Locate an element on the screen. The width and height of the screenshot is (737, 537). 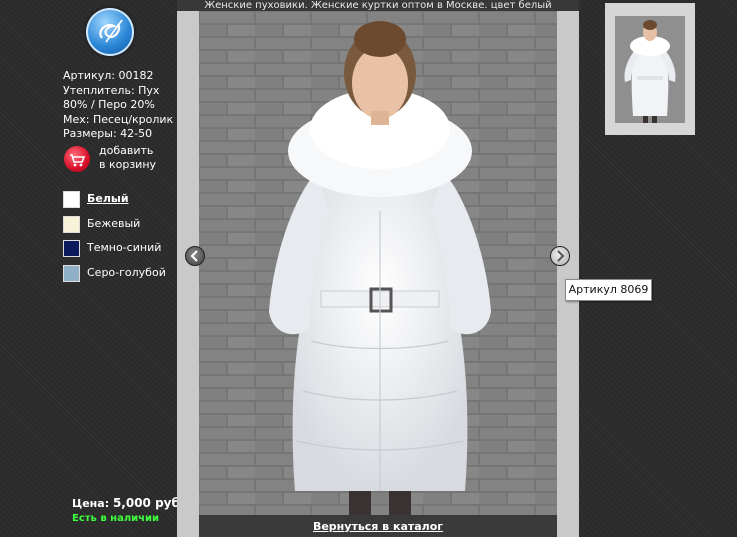
insulation-text-2: 80% / Перо 20% is located at coordinates (109, 104).